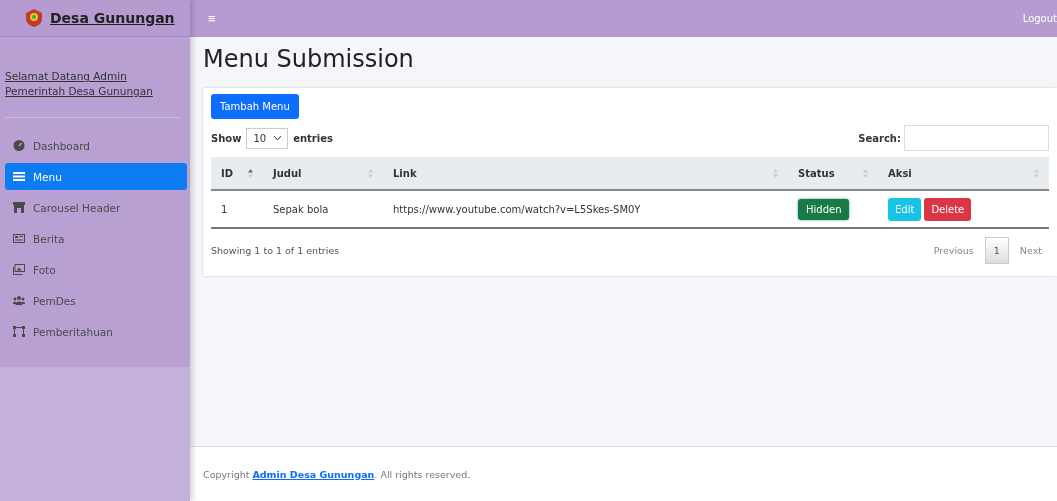  I want to click on sidebar-item: Menu, so click(96, 176).